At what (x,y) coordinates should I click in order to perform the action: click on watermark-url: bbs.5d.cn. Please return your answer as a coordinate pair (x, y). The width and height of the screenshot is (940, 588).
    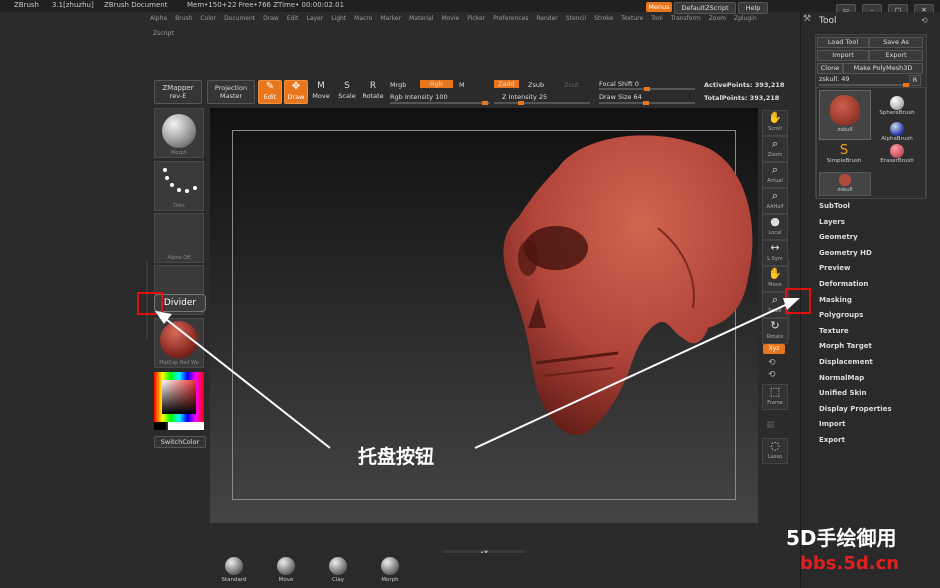
    Looking at the image, I should click on (850, 563).